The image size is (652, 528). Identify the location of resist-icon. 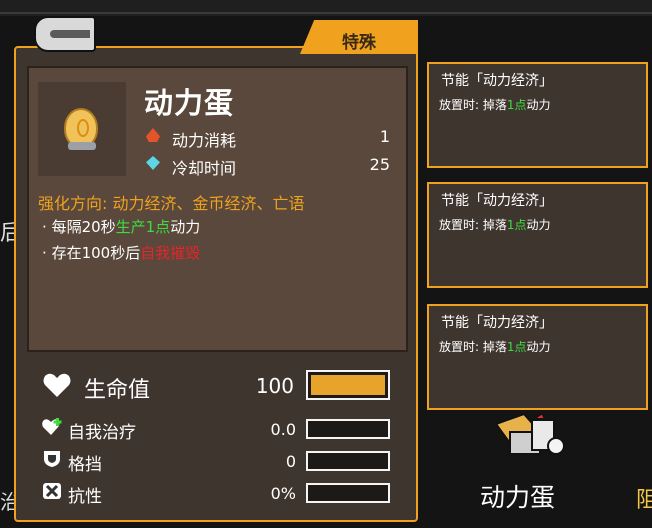
(52, 491).